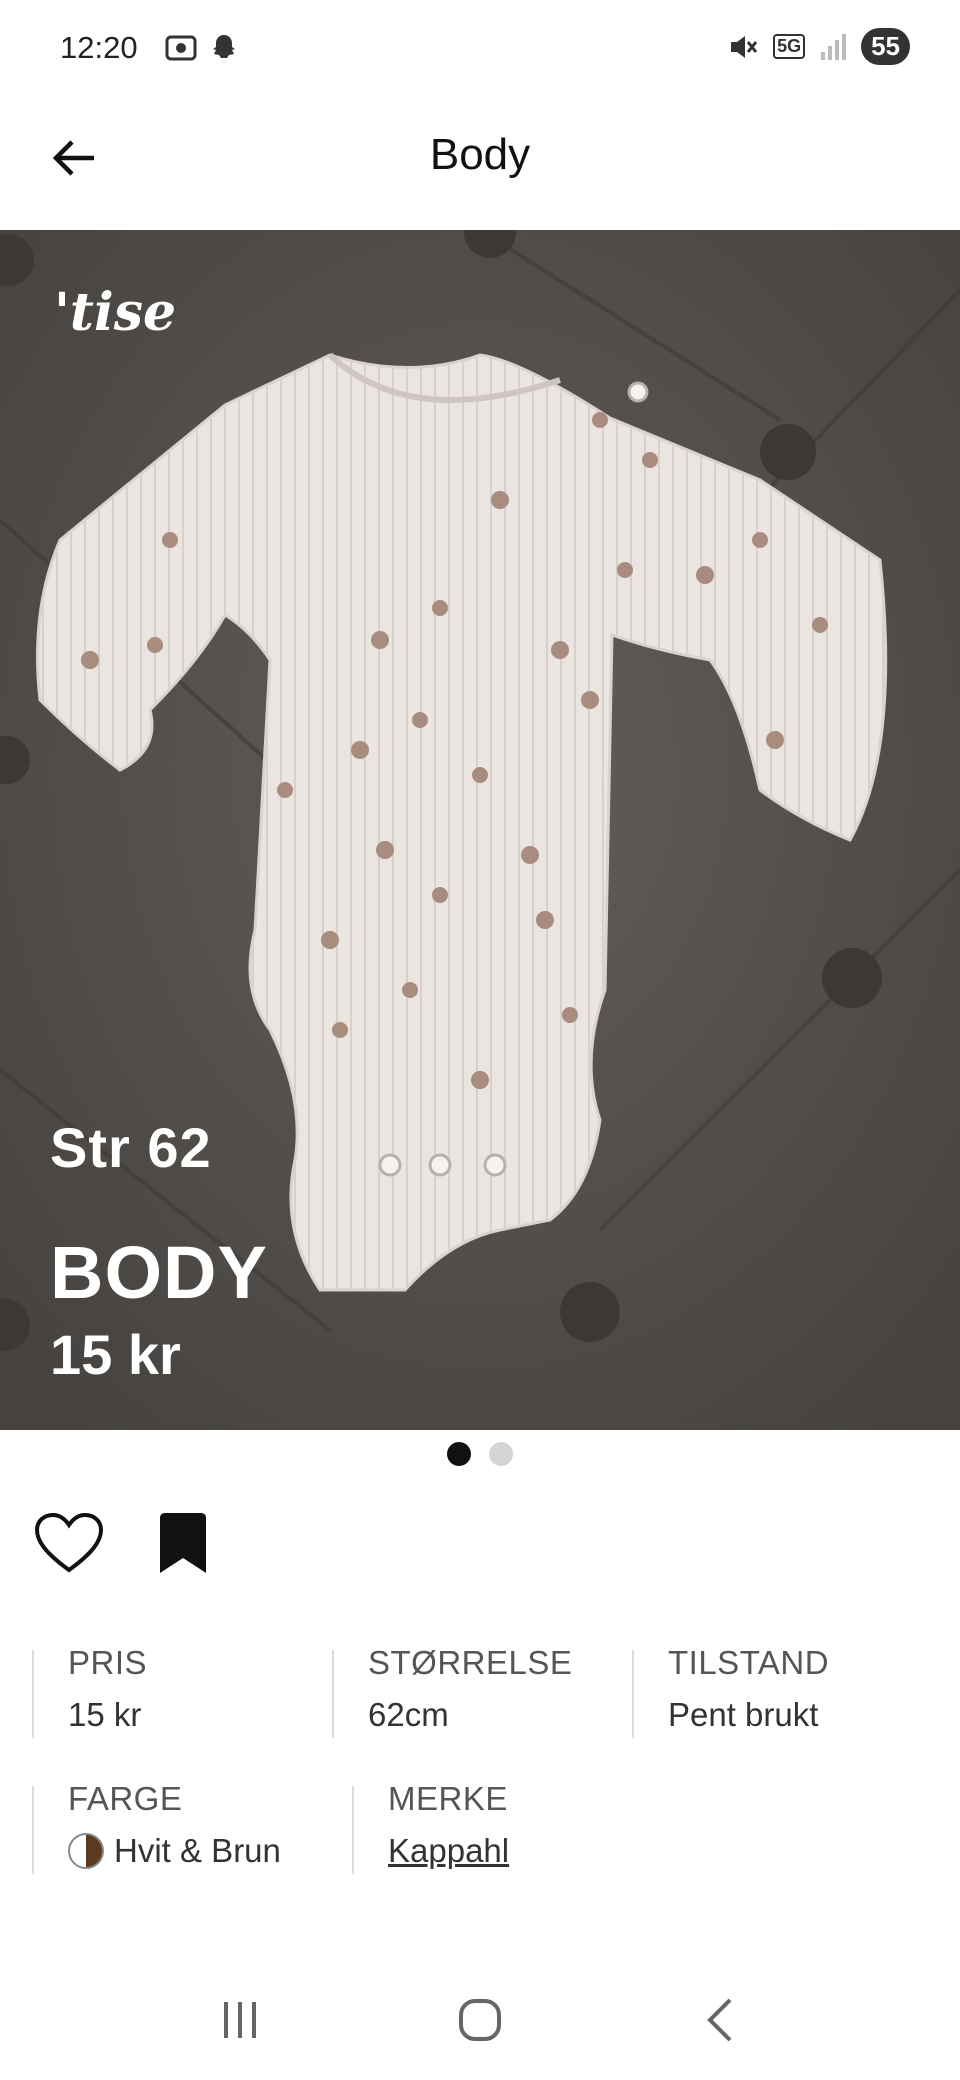 Image resolution: width=960 pixels, height=2080 pixels. I want to click on color-label: FARGE, so click(125, 1798).